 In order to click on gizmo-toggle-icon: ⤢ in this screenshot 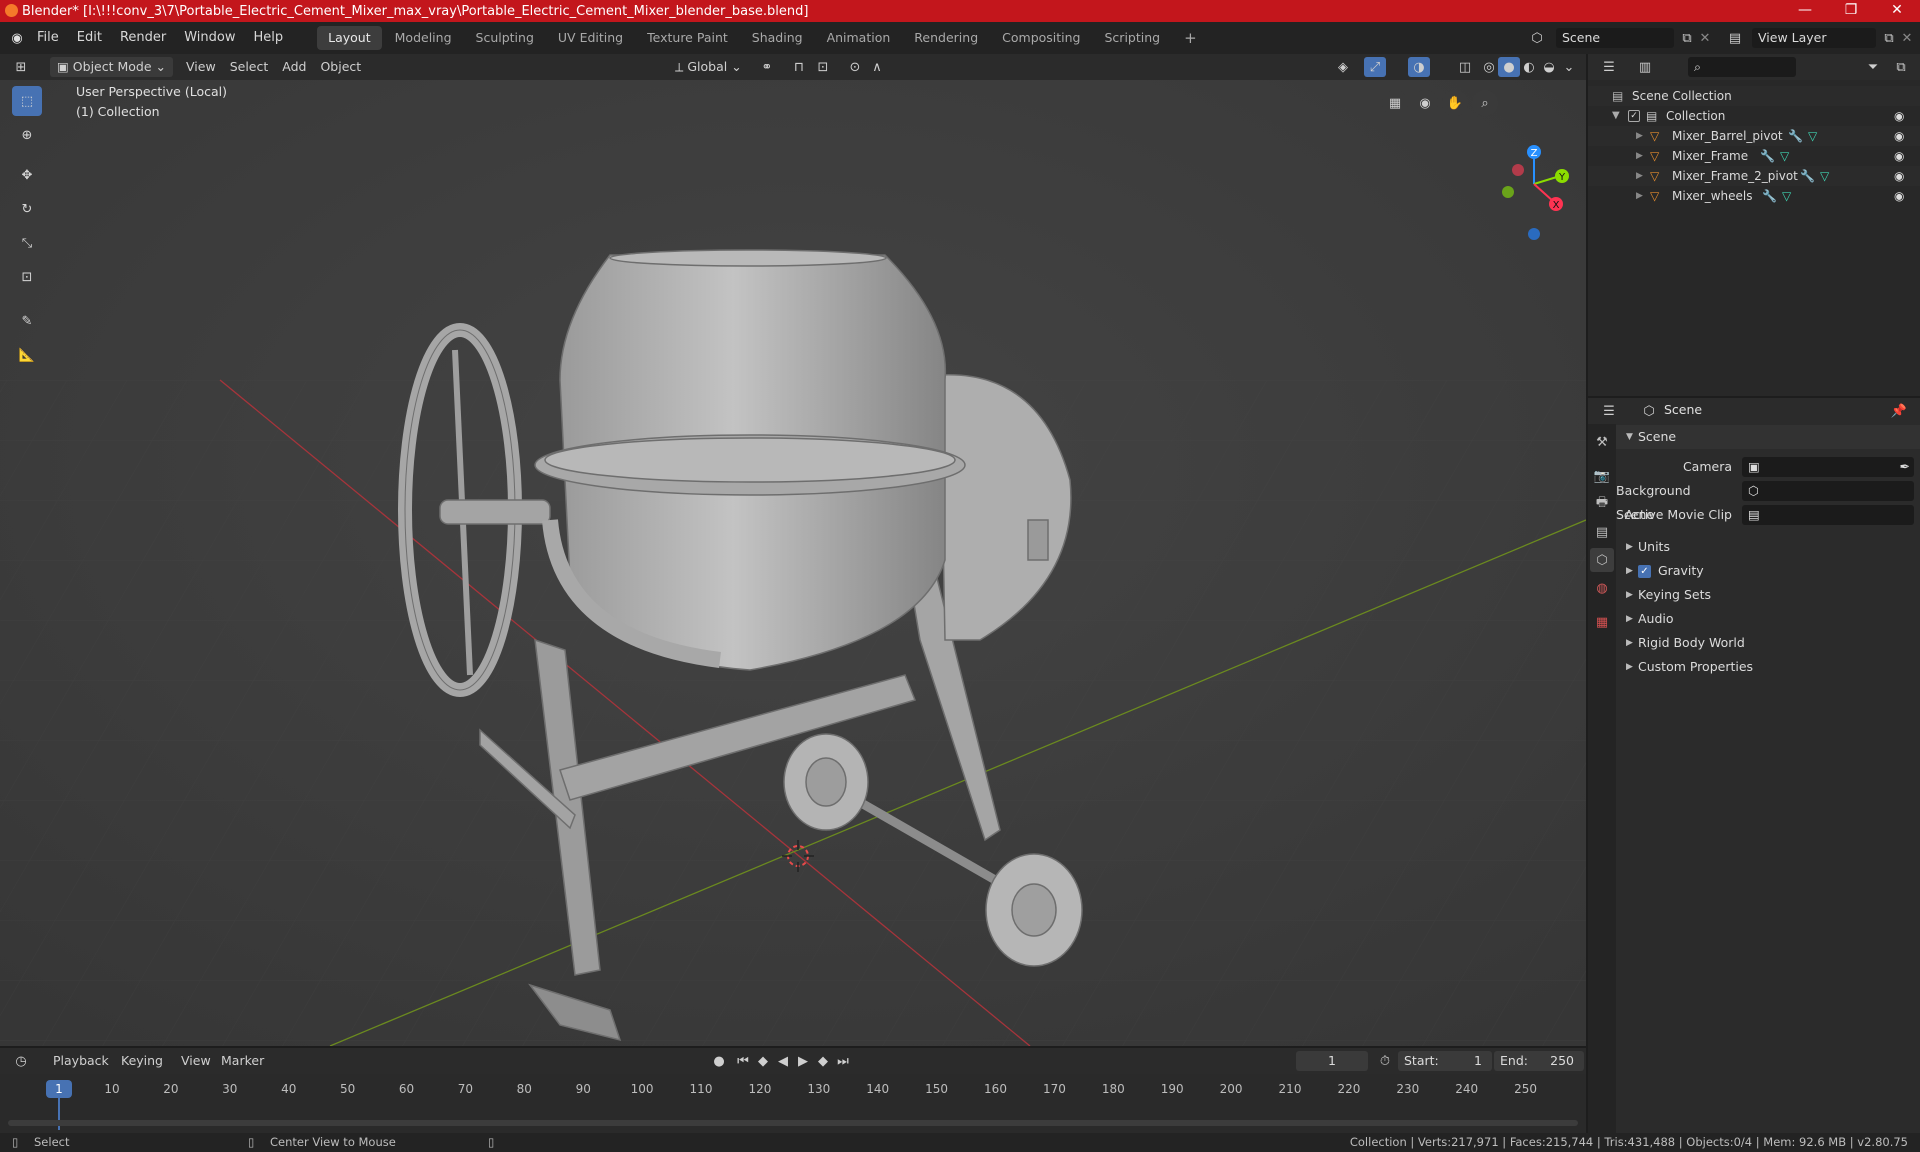, I will do `click(1375, 67)`.